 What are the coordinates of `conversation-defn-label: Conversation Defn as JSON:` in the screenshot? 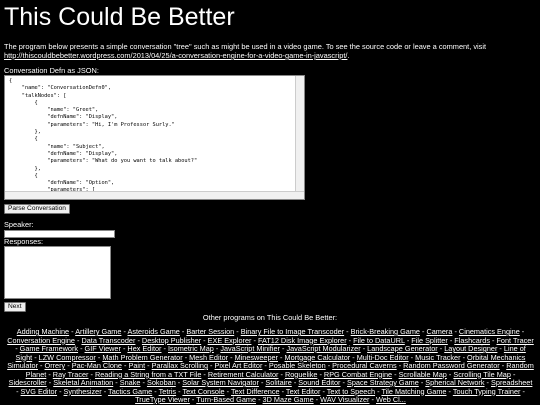 It's located at (51, 70).